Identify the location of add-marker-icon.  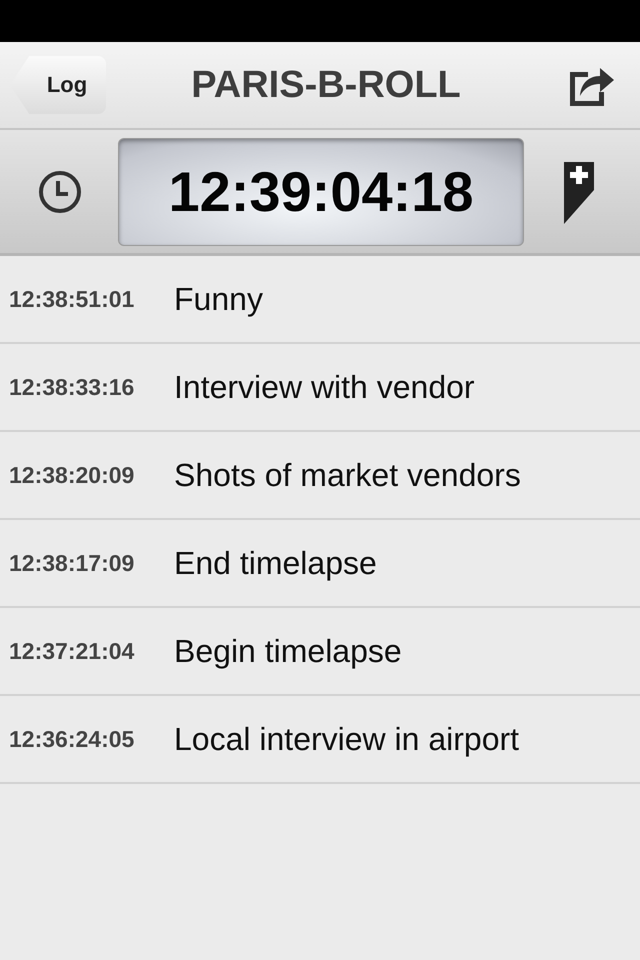
(579, 192).